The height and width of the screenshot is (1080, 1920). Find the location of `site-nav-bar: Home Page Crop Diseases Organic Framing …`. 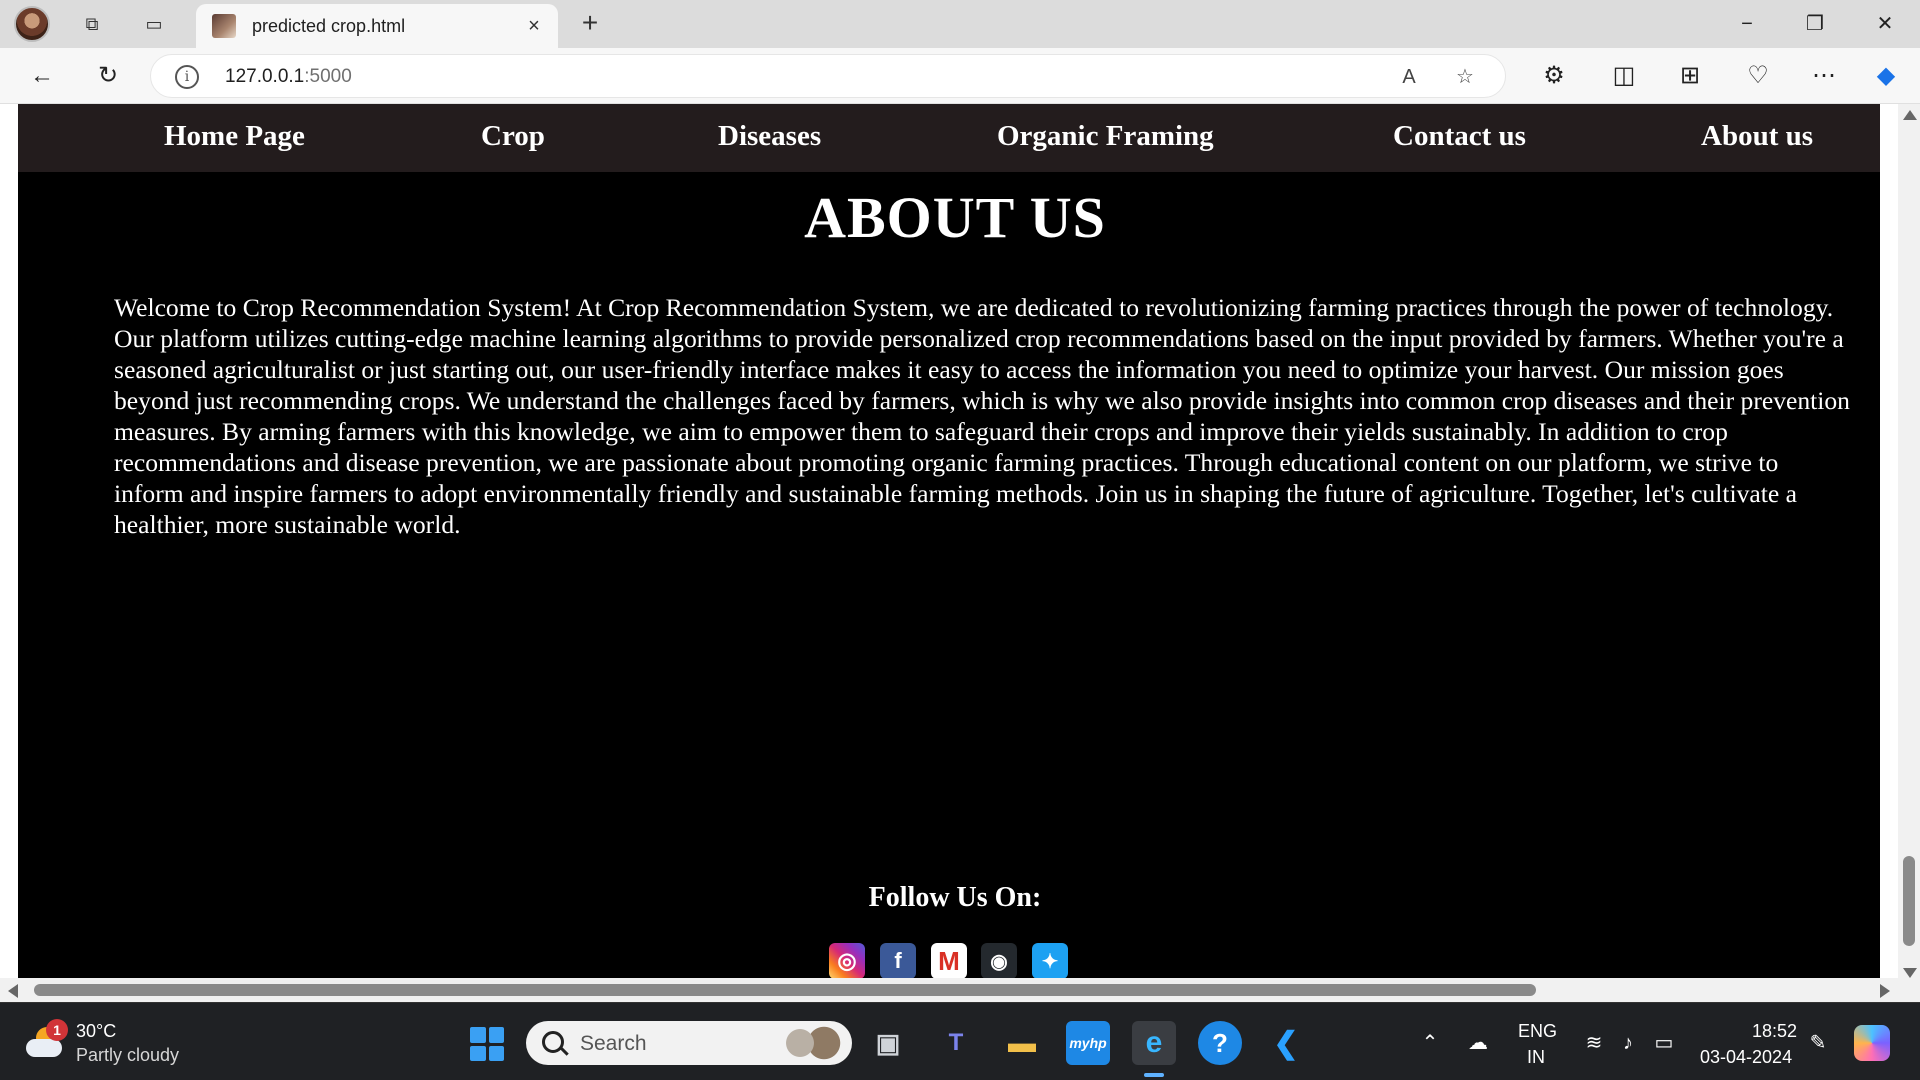

site-nav-bar: Home Page Crop Diseases Organic Framing … is located at coordinates (949, 138).